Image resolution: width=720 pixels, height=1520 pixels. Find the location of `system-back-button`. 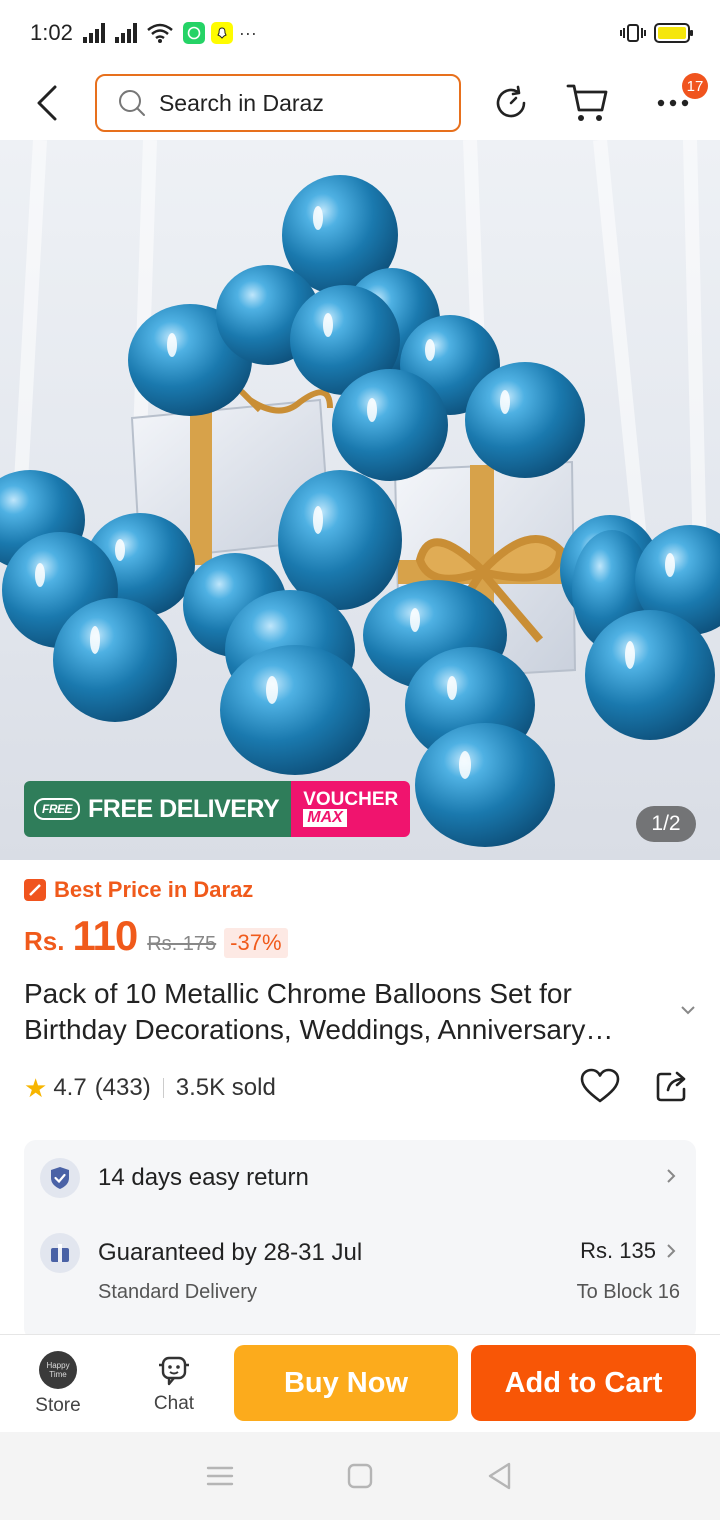

system-back-button is located at coordinates (500, 1476).